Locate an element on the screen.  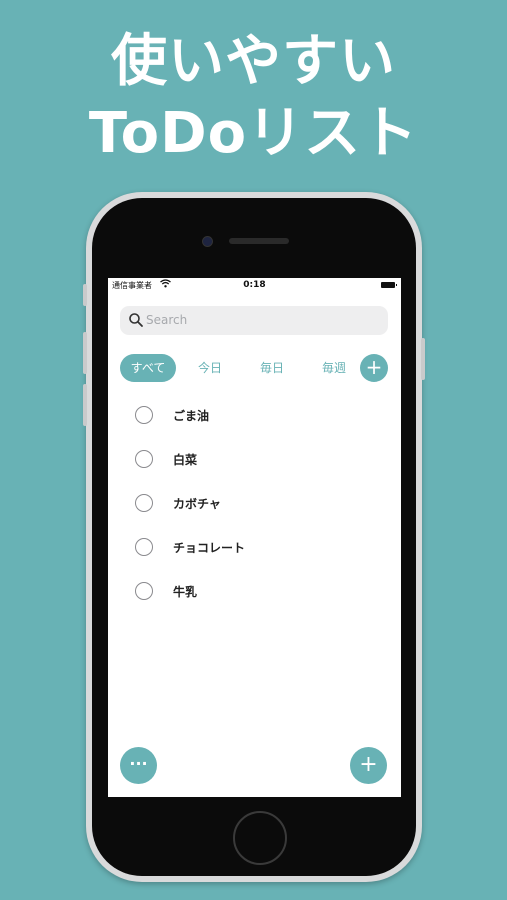
power-button is located at coordinates (423, 359).